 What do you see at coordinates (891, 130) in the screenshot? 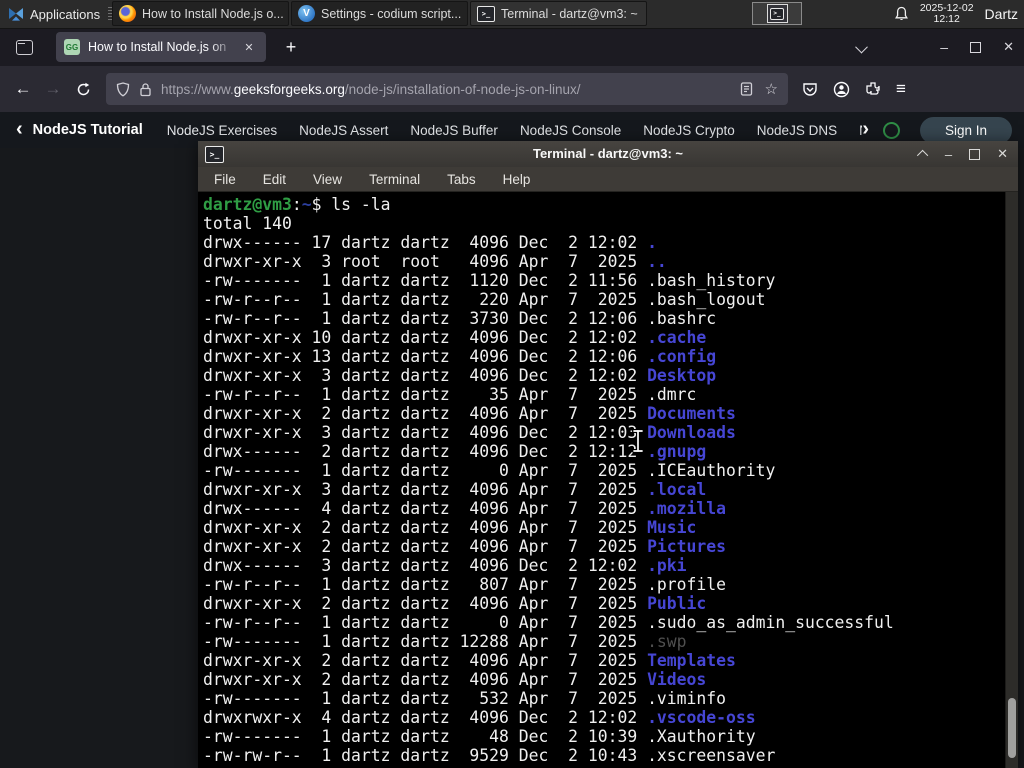
I see `search-icon` at bounding box center [891, 130].